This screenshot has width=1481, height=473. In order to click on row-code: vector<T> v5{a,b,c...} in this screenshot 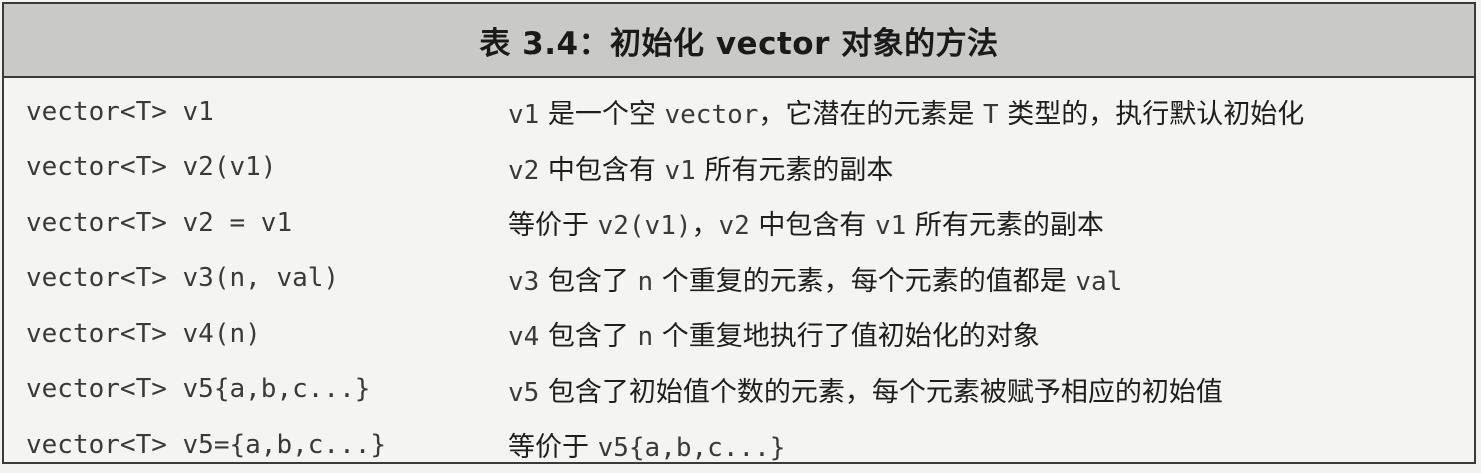, I will do `click(198, 389)`.